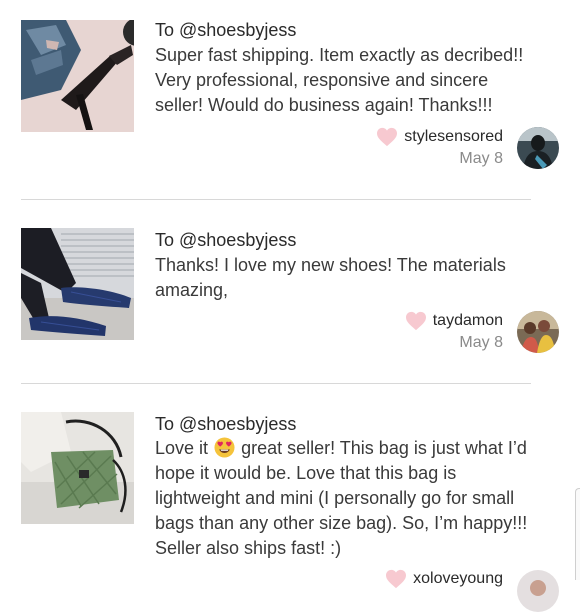 This screenshot has width=580, height=612. I want to click on review-text-line: amazing,, so click(192, 290).